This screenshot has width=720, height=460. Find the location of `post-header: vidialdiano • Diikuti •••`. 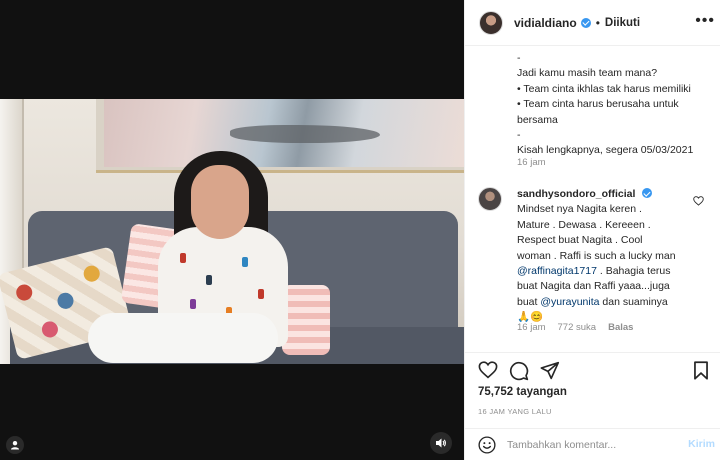

post-header: vidialdiano • Diikuti ••• is located at coordinates (592, 23).